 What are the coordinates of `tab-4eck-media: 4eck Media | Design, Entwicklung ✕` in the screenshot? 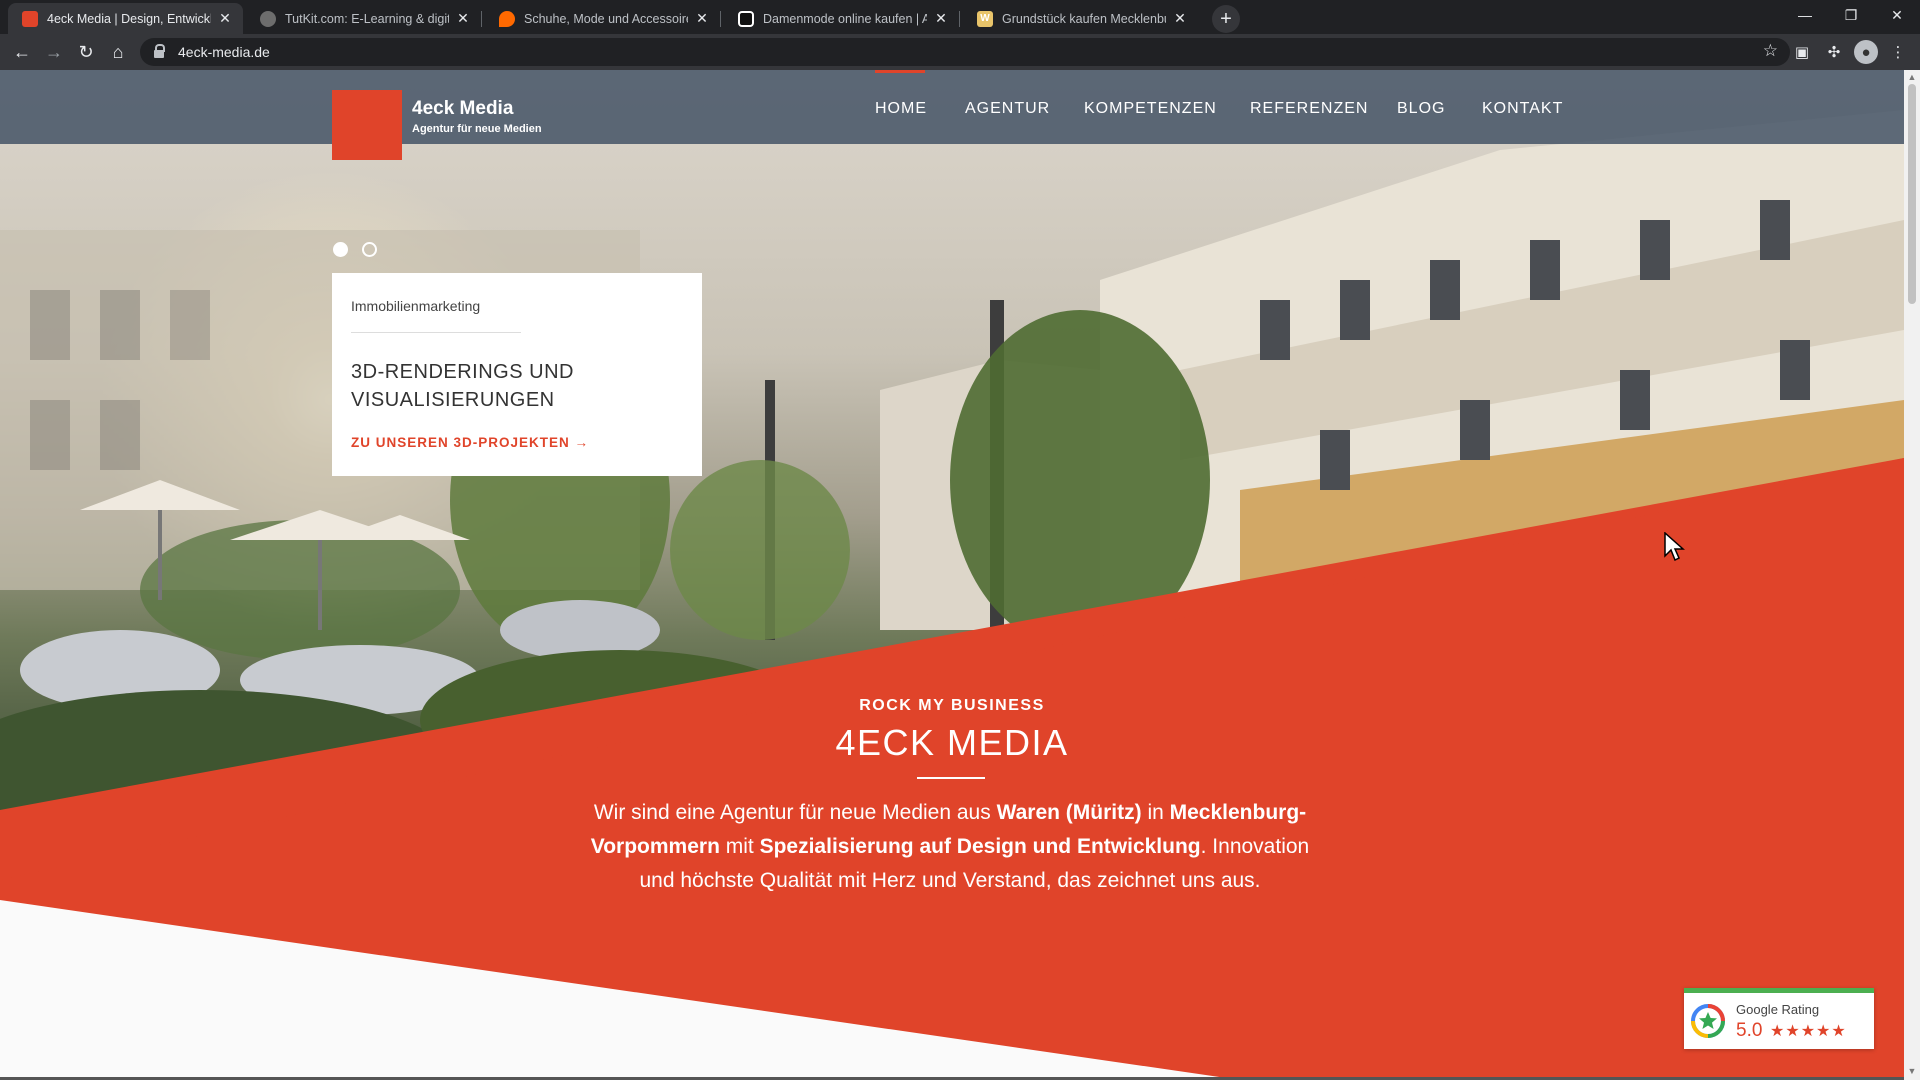 It's located at (125, 18).